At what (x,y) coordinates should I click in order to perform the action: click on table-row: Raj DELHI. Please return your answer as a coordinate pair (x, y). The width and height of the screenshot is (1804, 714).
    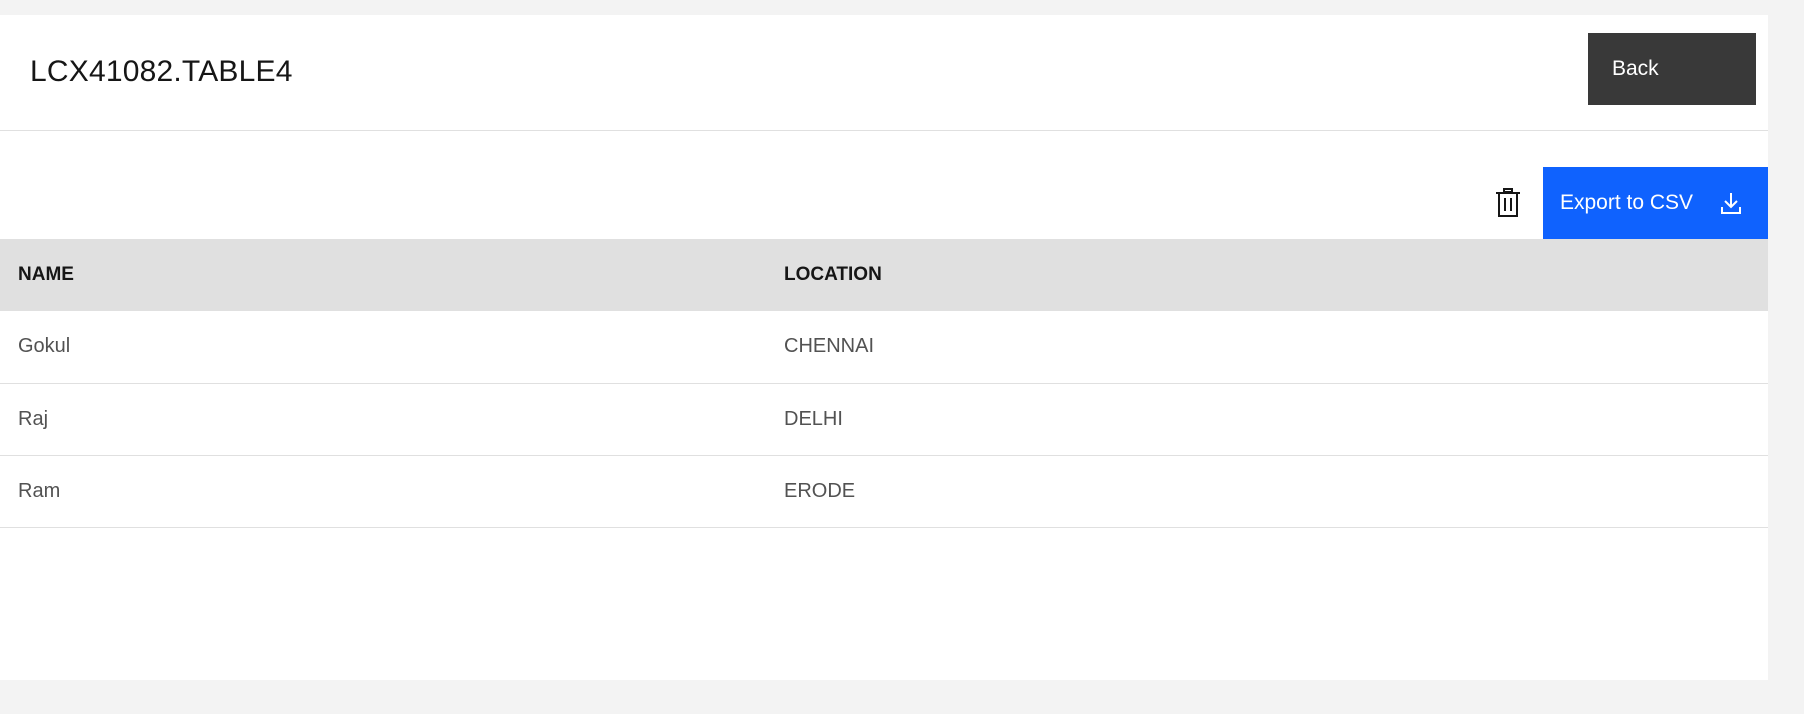
    Looking at the image, I should click on (884, 419).